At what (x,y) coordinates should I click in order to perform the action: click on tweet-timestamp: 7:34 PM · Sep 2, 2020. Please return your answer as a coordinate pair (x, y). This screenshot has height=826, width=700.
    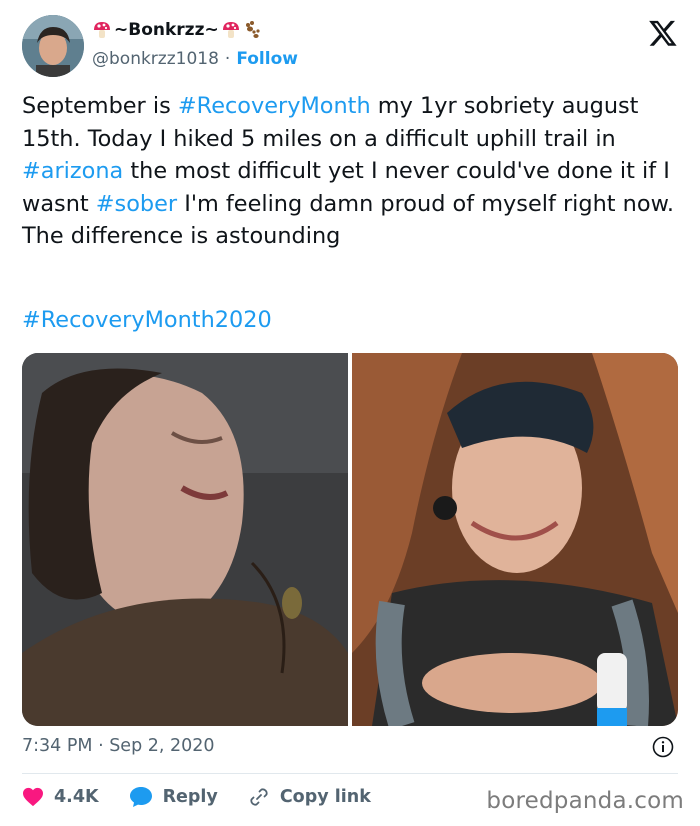
    Looking at the image, I should click on (118, 746).